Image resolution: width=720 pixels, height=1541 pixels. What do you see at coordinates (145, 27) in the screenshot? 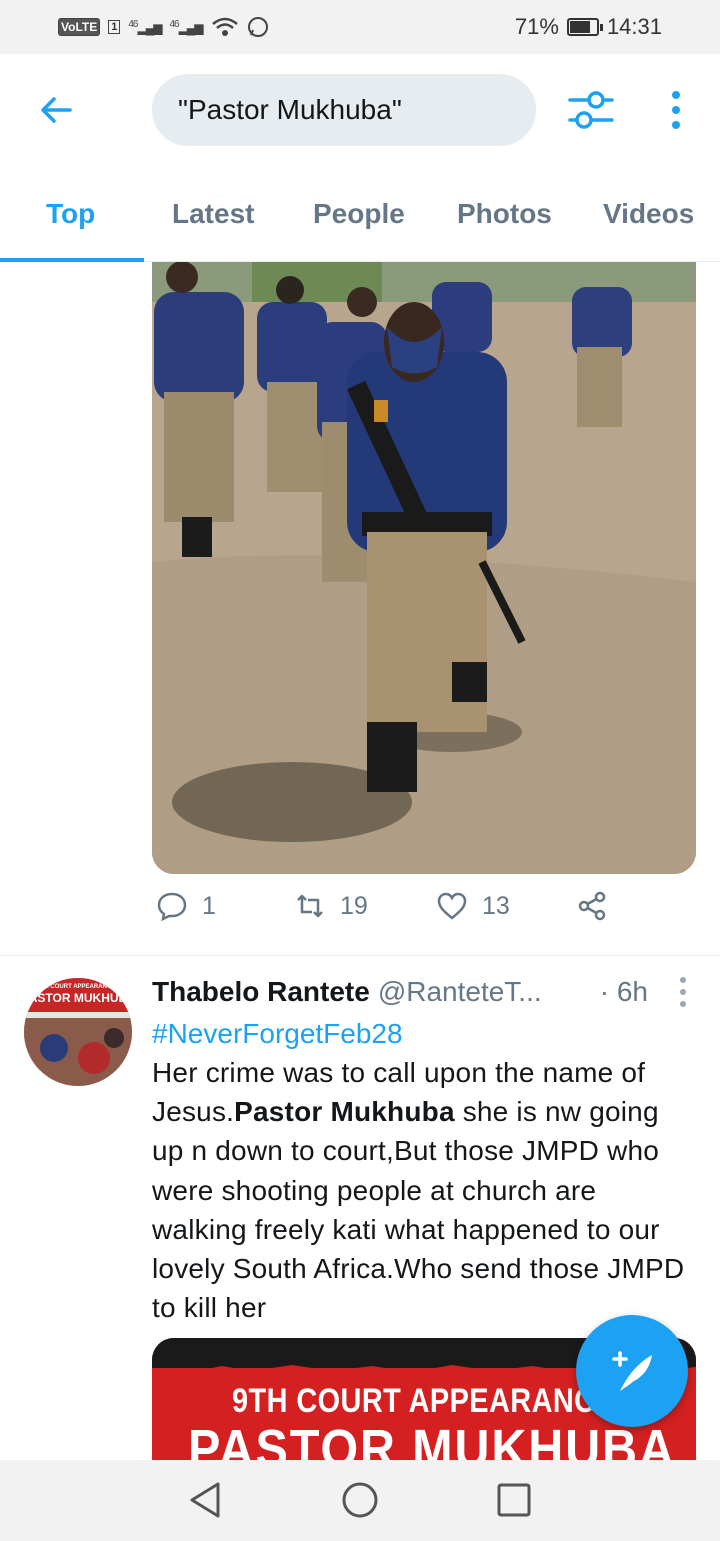
I see `signal-icon: 46▂▄▆` at bounding box center [145, 27].